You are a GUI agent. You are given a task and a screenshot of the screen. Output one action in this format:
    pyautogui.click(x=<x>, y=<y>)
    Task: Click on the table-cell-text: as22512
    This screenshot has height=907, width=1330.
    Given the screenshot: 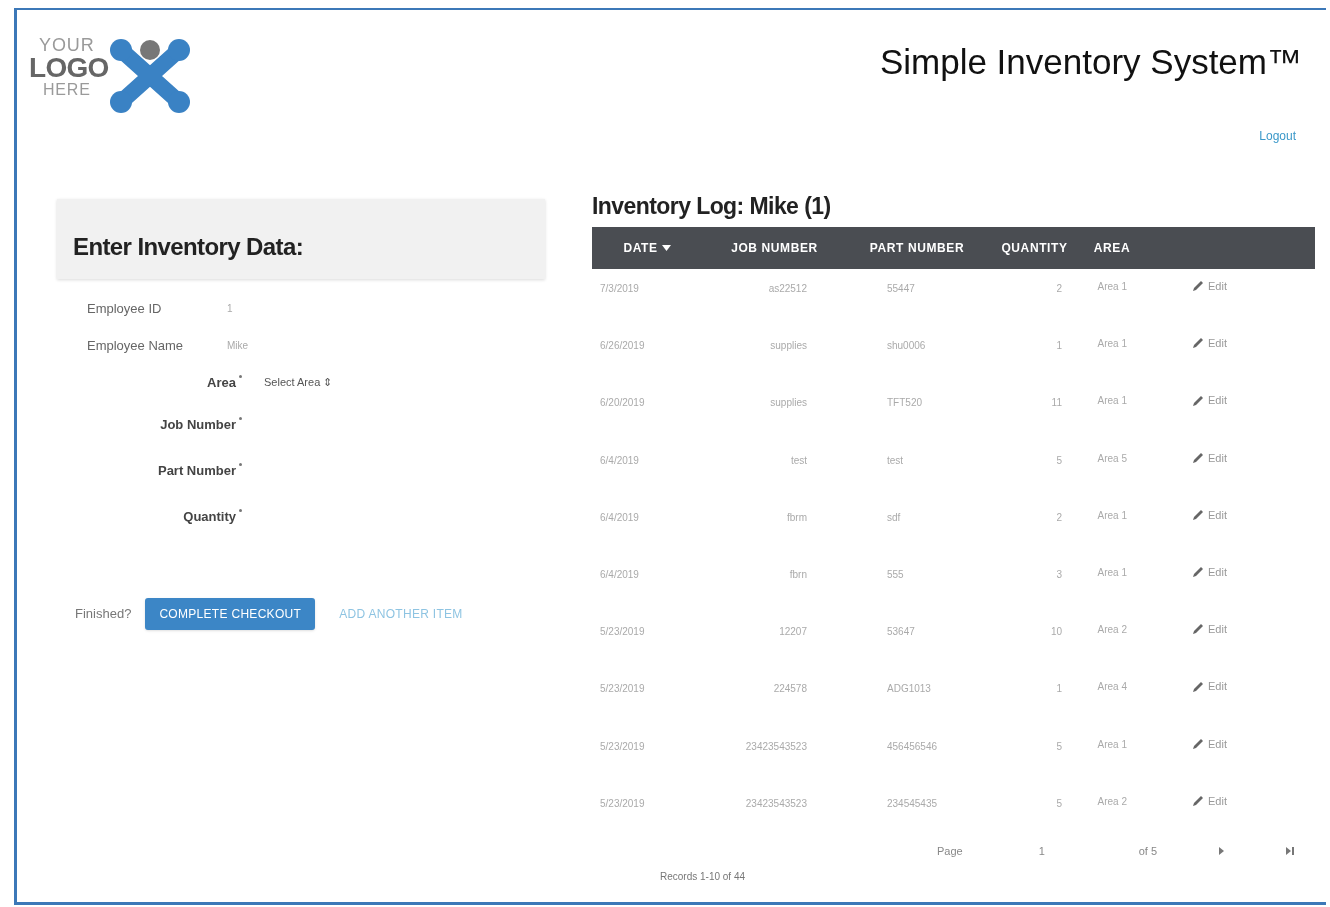 What is the action you would take?
    pyautogui.click(x=787, y=289)
    